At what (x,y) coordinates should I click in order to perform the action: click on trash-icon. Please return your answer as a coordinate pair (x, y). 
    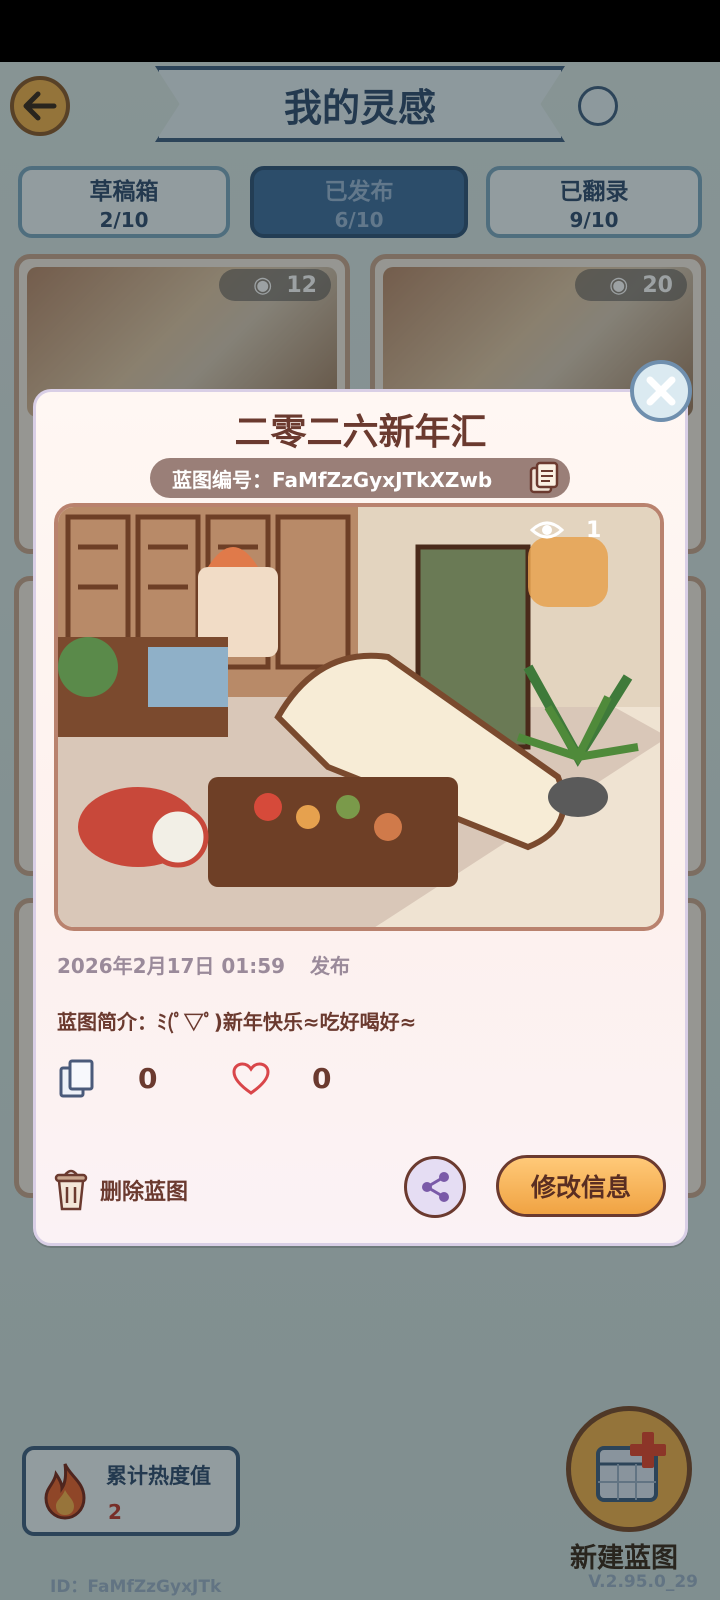
    Looking at the image, I should click on (71, 1190).